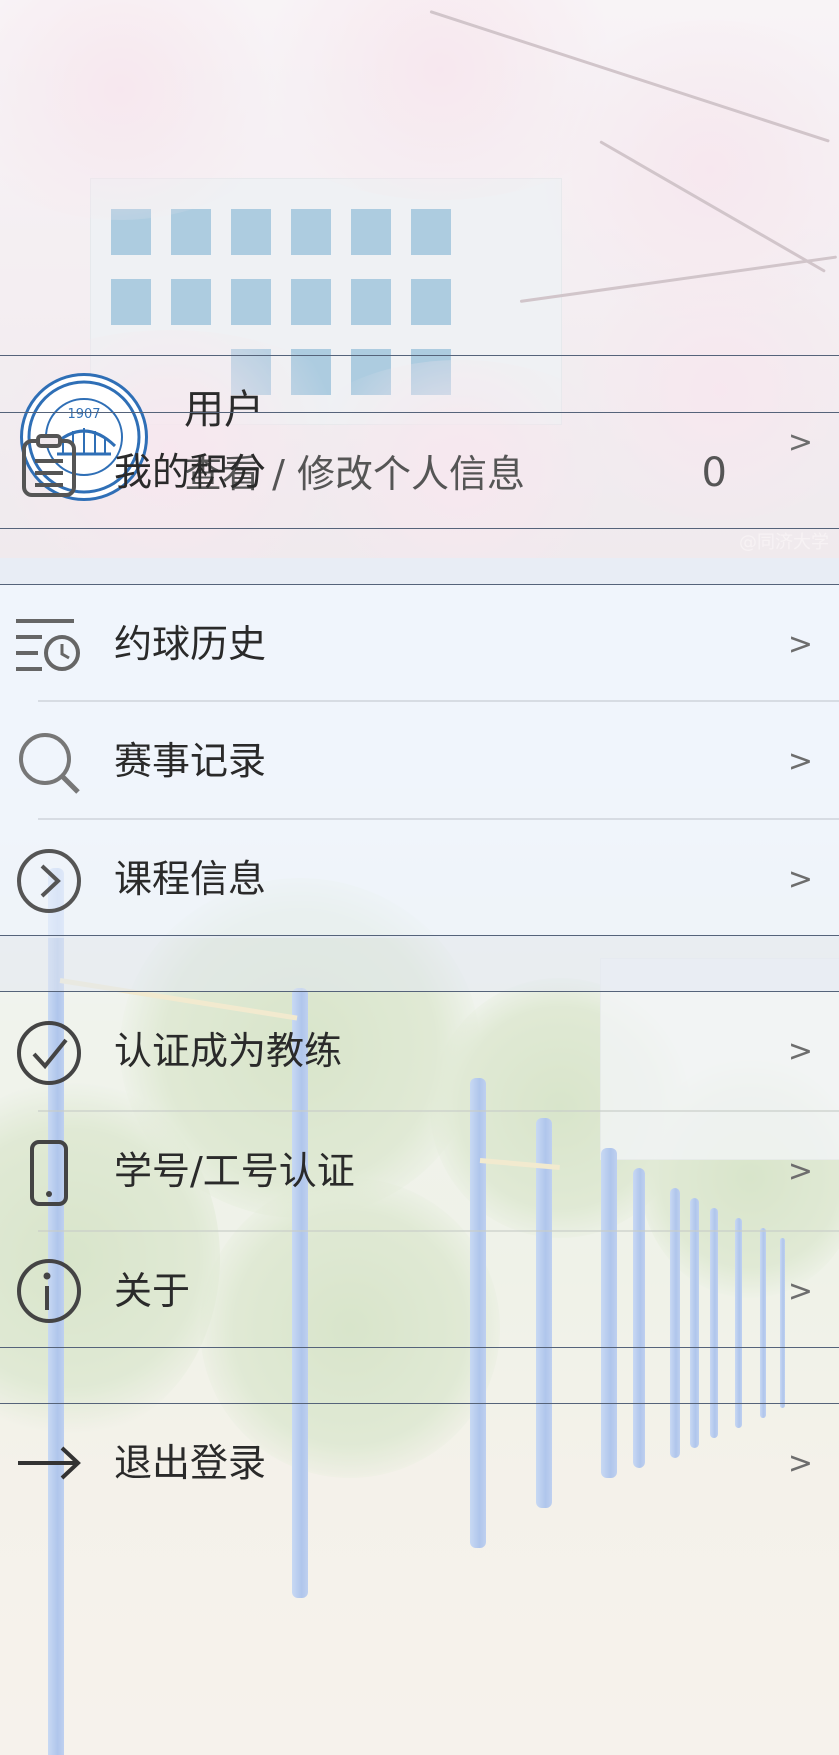  I want to click on points-value: 0, so click(714, 473).